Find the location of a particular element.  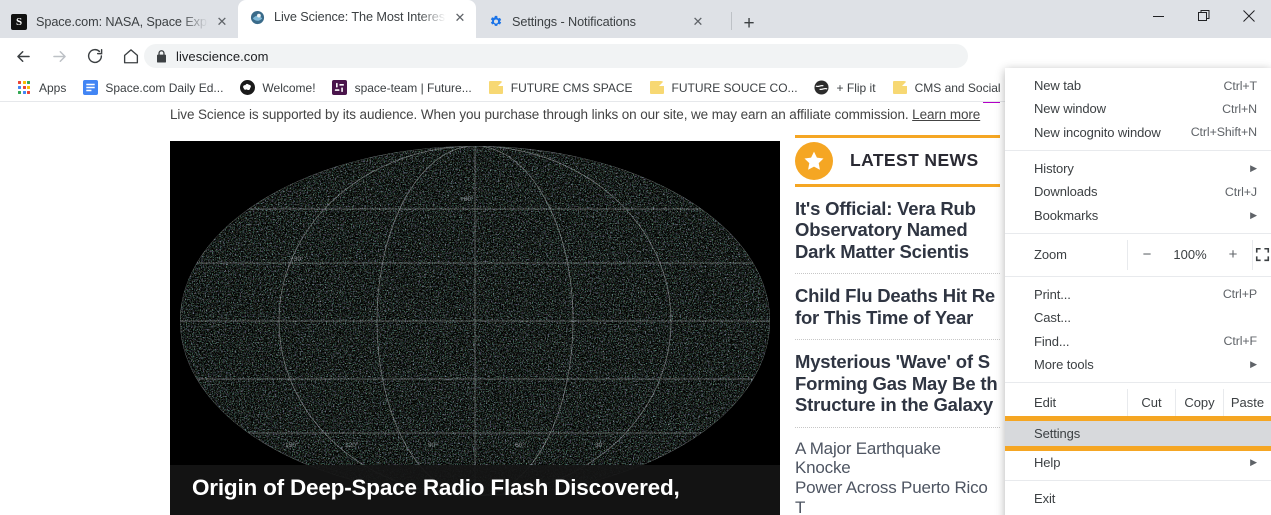

bookmark-apps: Apps is located at coordinates (41, 88).